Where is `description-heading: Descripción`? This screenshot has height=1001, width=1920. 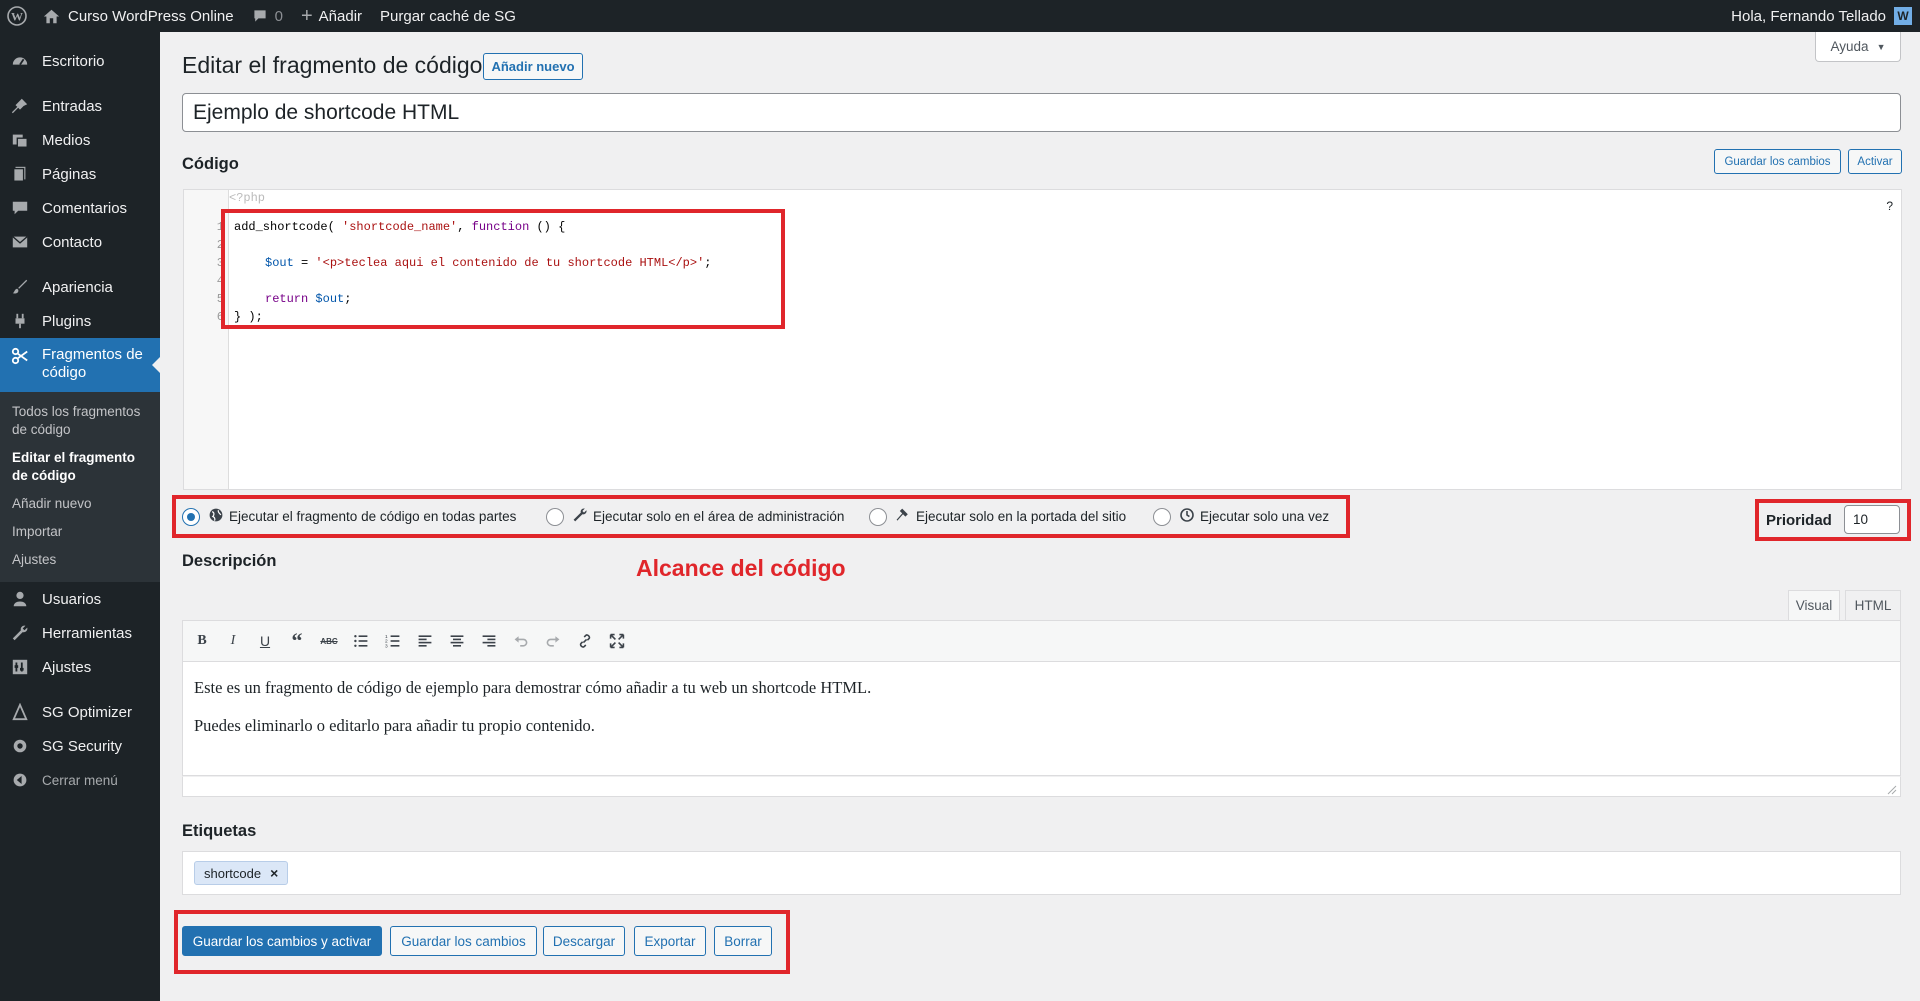
description-heading: Descripción is located at coordinates (229, 561).